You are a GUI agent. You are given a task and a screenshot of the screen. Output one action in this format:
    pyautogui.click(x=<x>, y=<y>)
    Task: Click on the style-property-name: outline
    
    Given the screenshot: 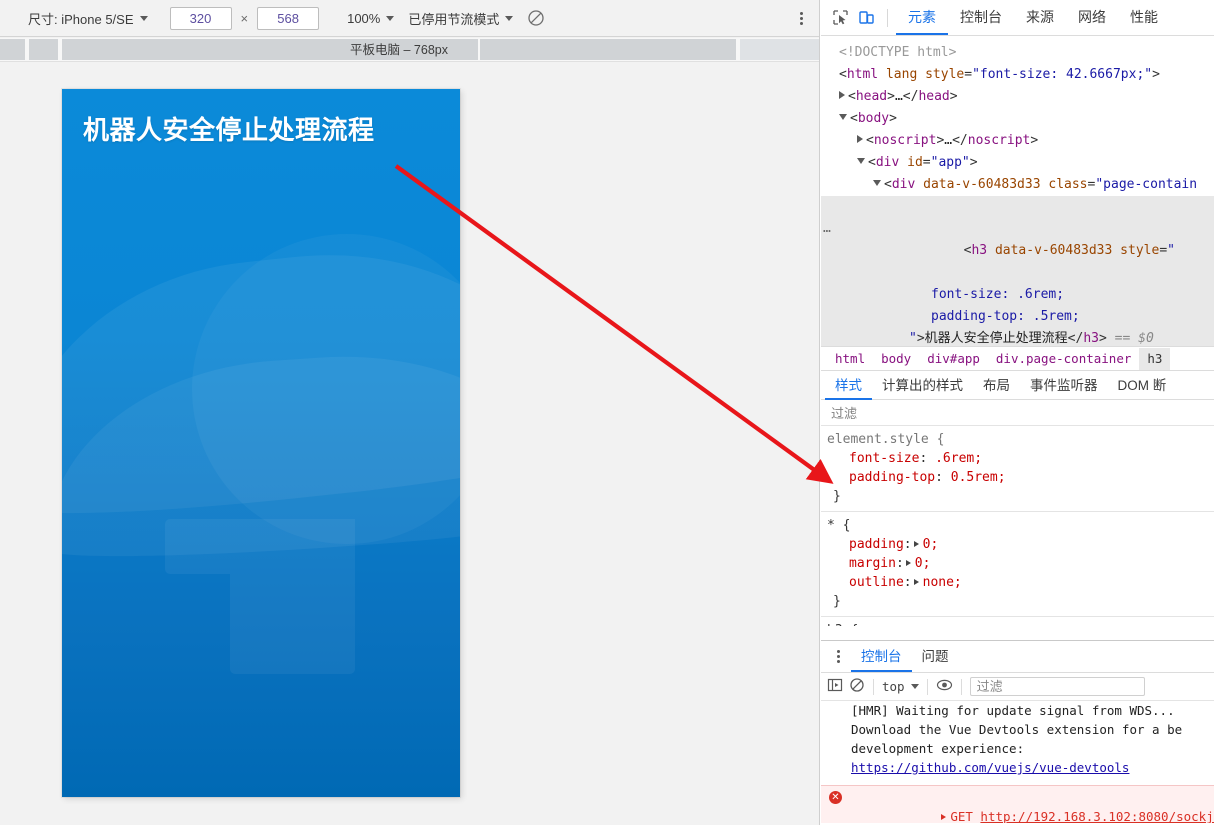 What is the action you would take?
    pyautogui.click(x=876, y=582)
    